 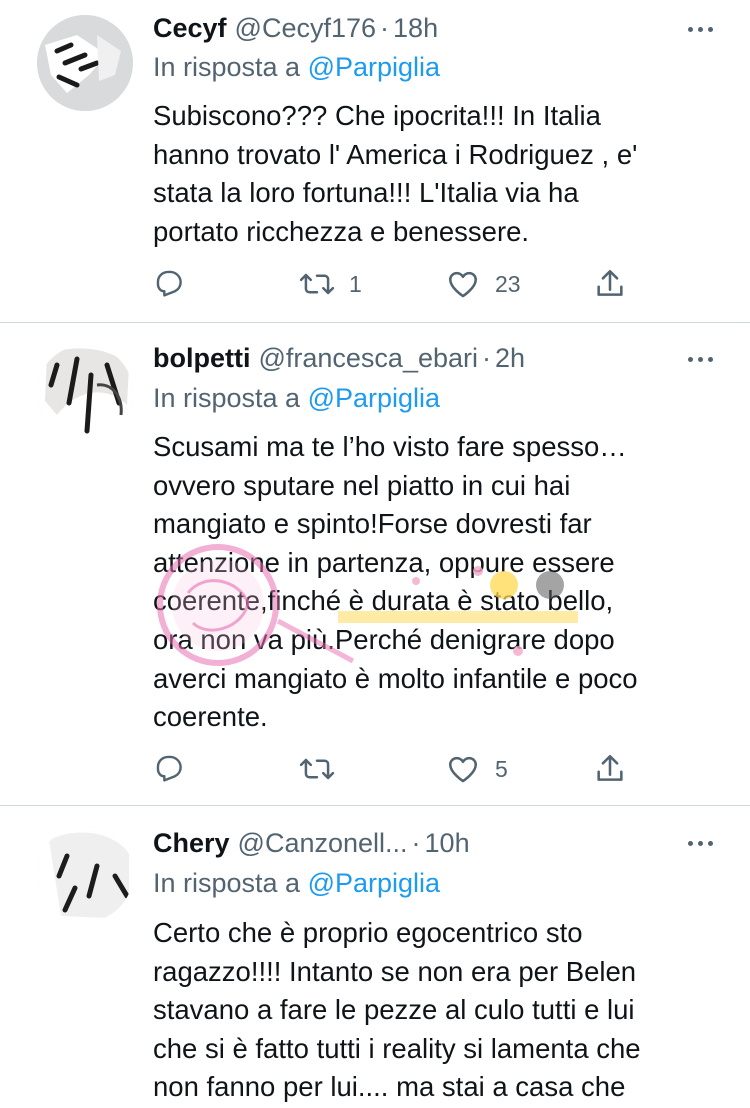 I want to click on tweet-text-line: Certo che è proprio egocentrico sto, so click(x=368, y=932).